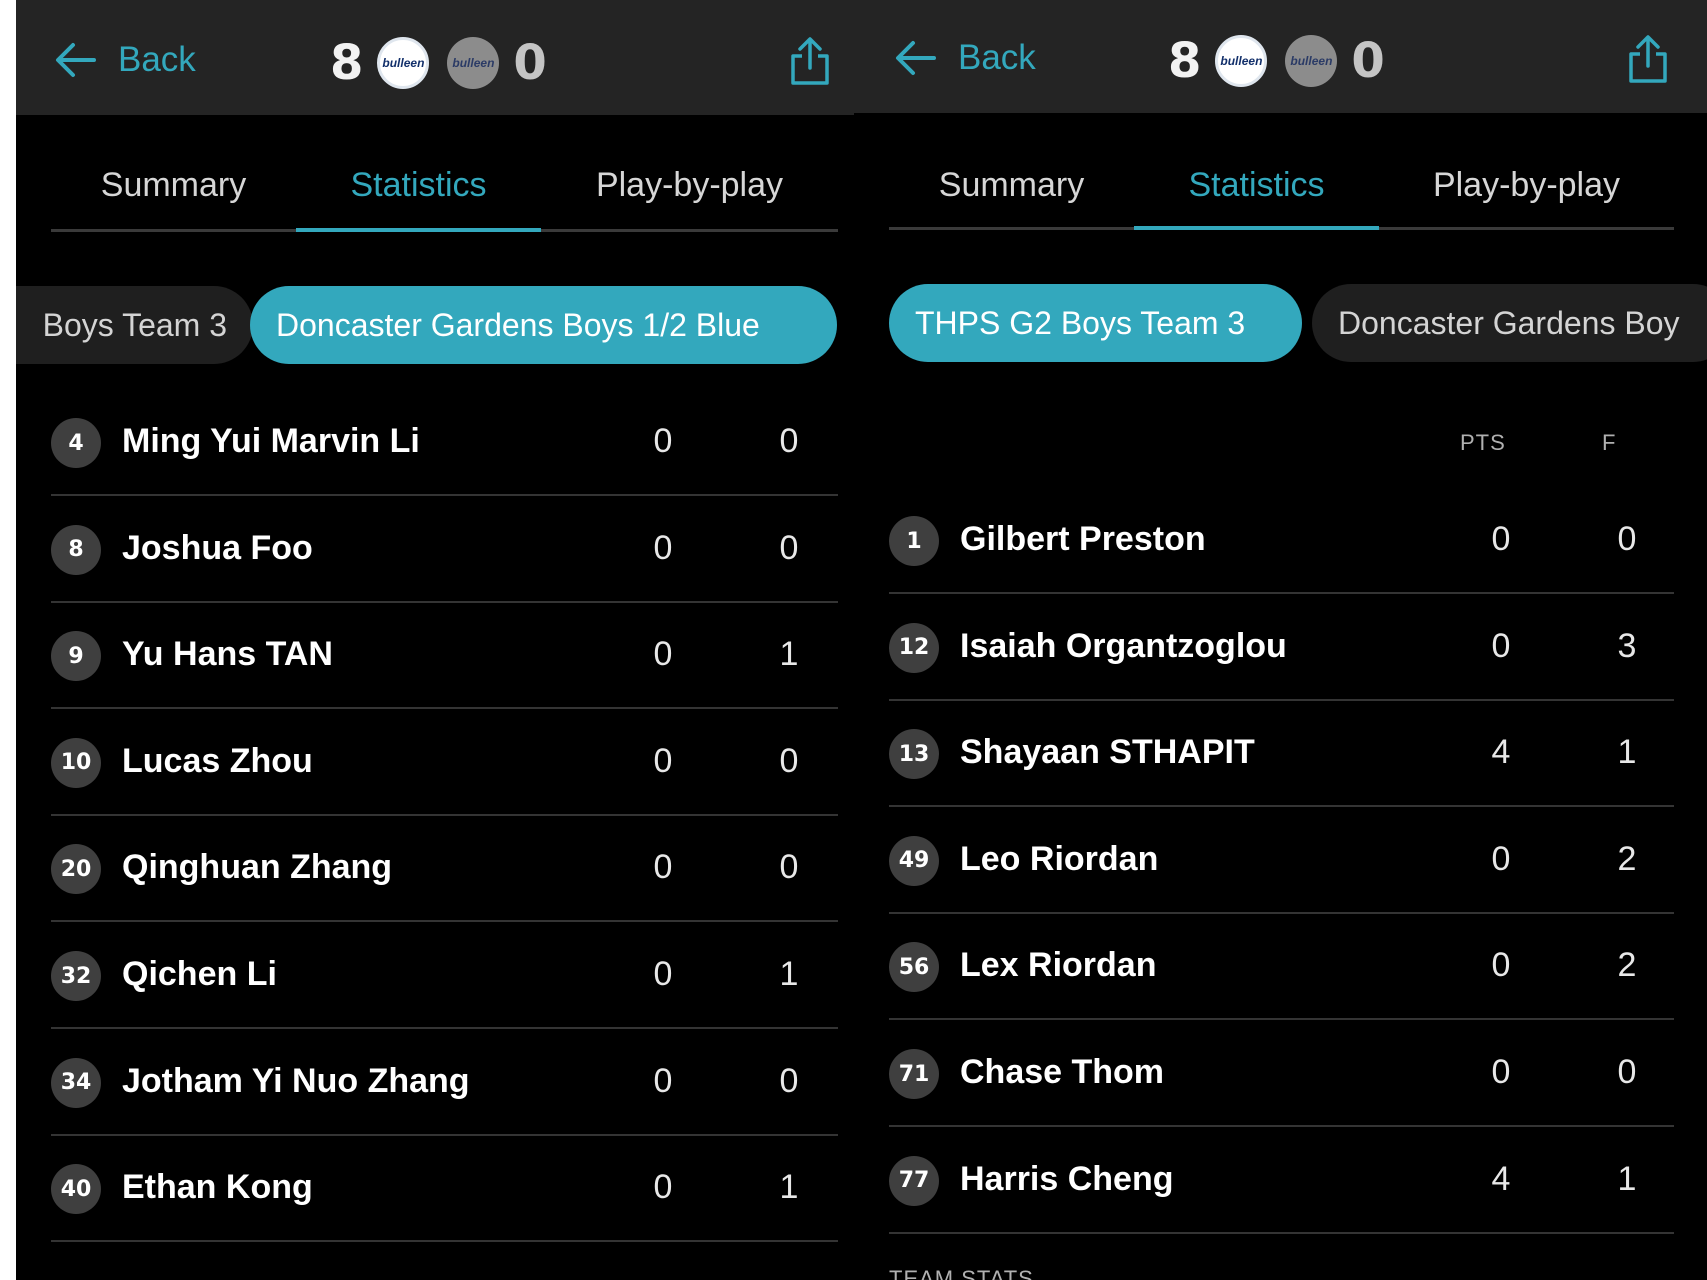  I want to click on player-name: Gilbert Preston, so click(1083, 539).